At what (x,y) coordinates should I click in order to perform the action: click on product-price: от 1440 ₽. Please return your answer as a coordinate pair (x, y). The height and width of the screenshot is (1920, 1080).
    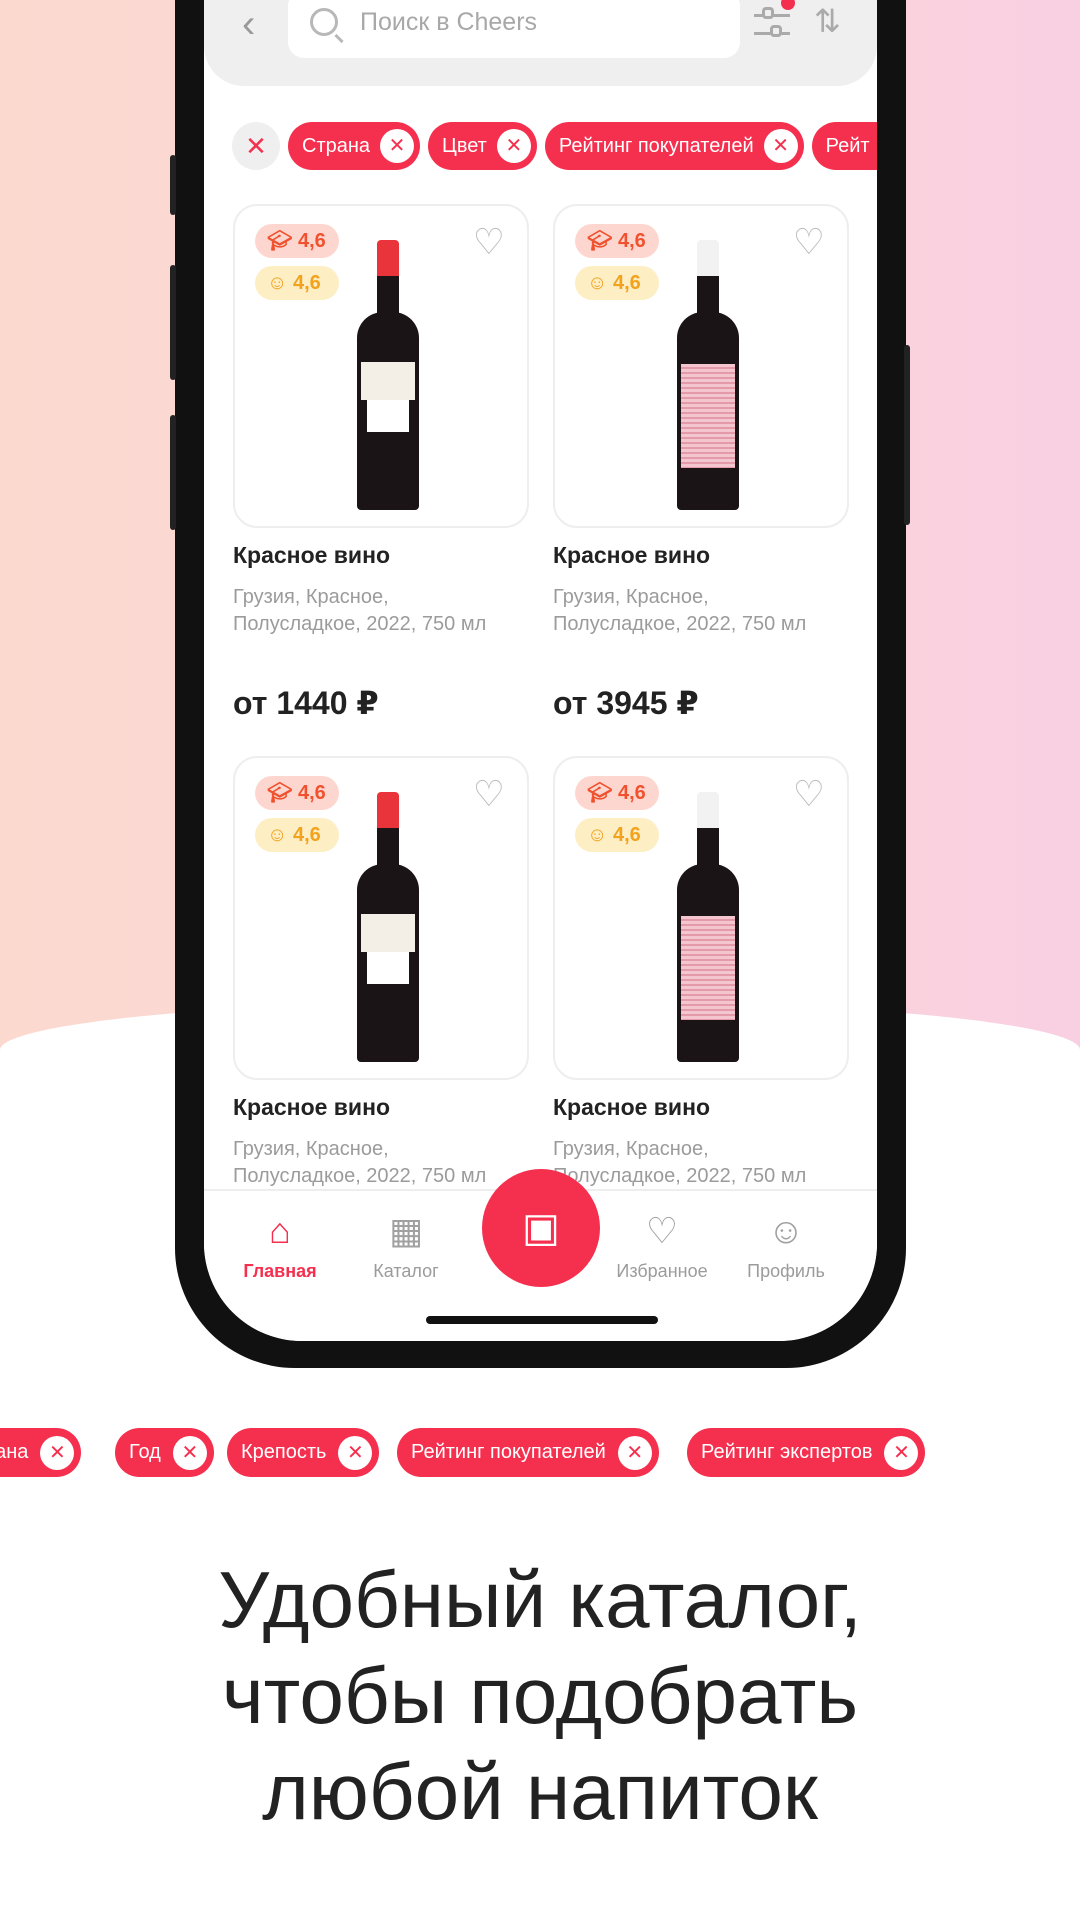
    Looking at the image, I should click on (306, 703).